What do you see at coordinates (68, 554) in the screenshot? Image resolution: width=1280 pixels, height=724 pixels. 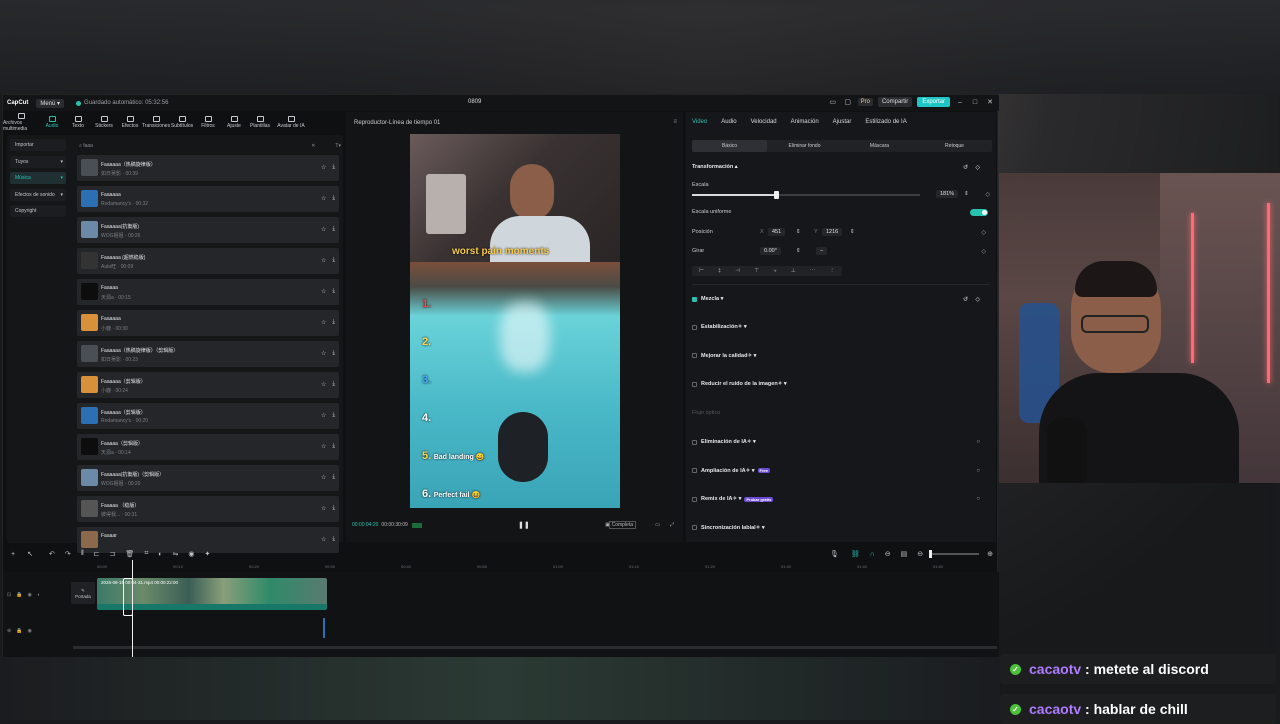 I see `redo-icon: ↷` at bounding box center [68, 554].